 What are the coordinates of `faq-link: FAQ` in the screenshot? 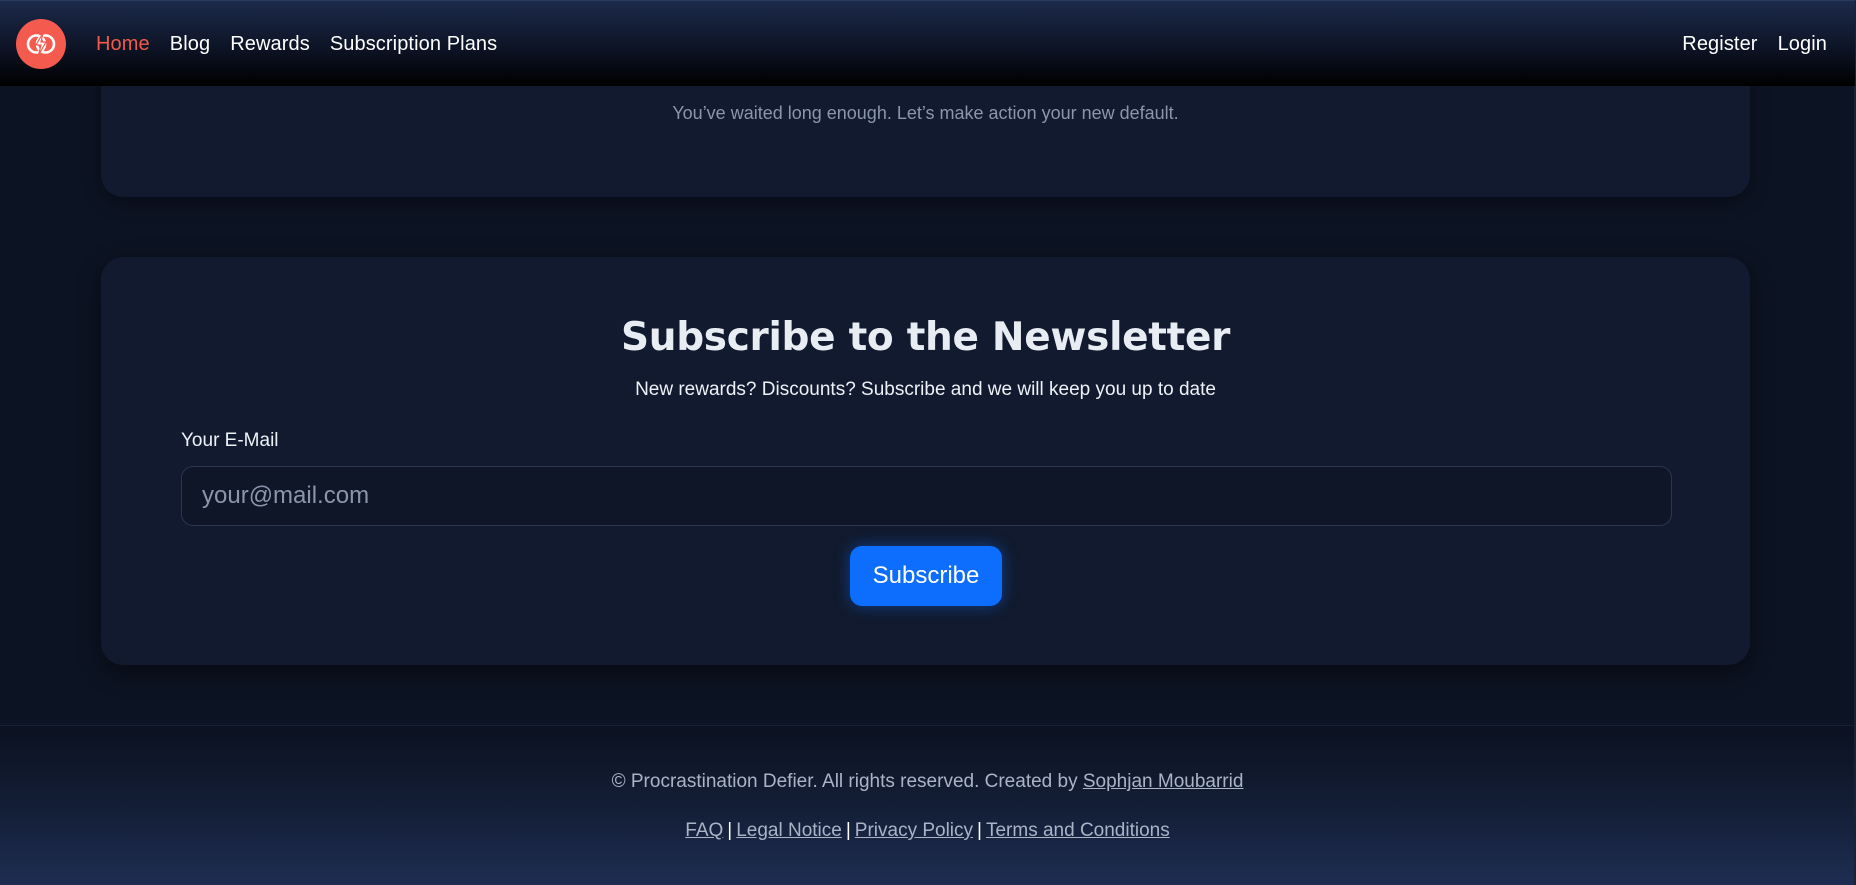 It's located at (704, 830).